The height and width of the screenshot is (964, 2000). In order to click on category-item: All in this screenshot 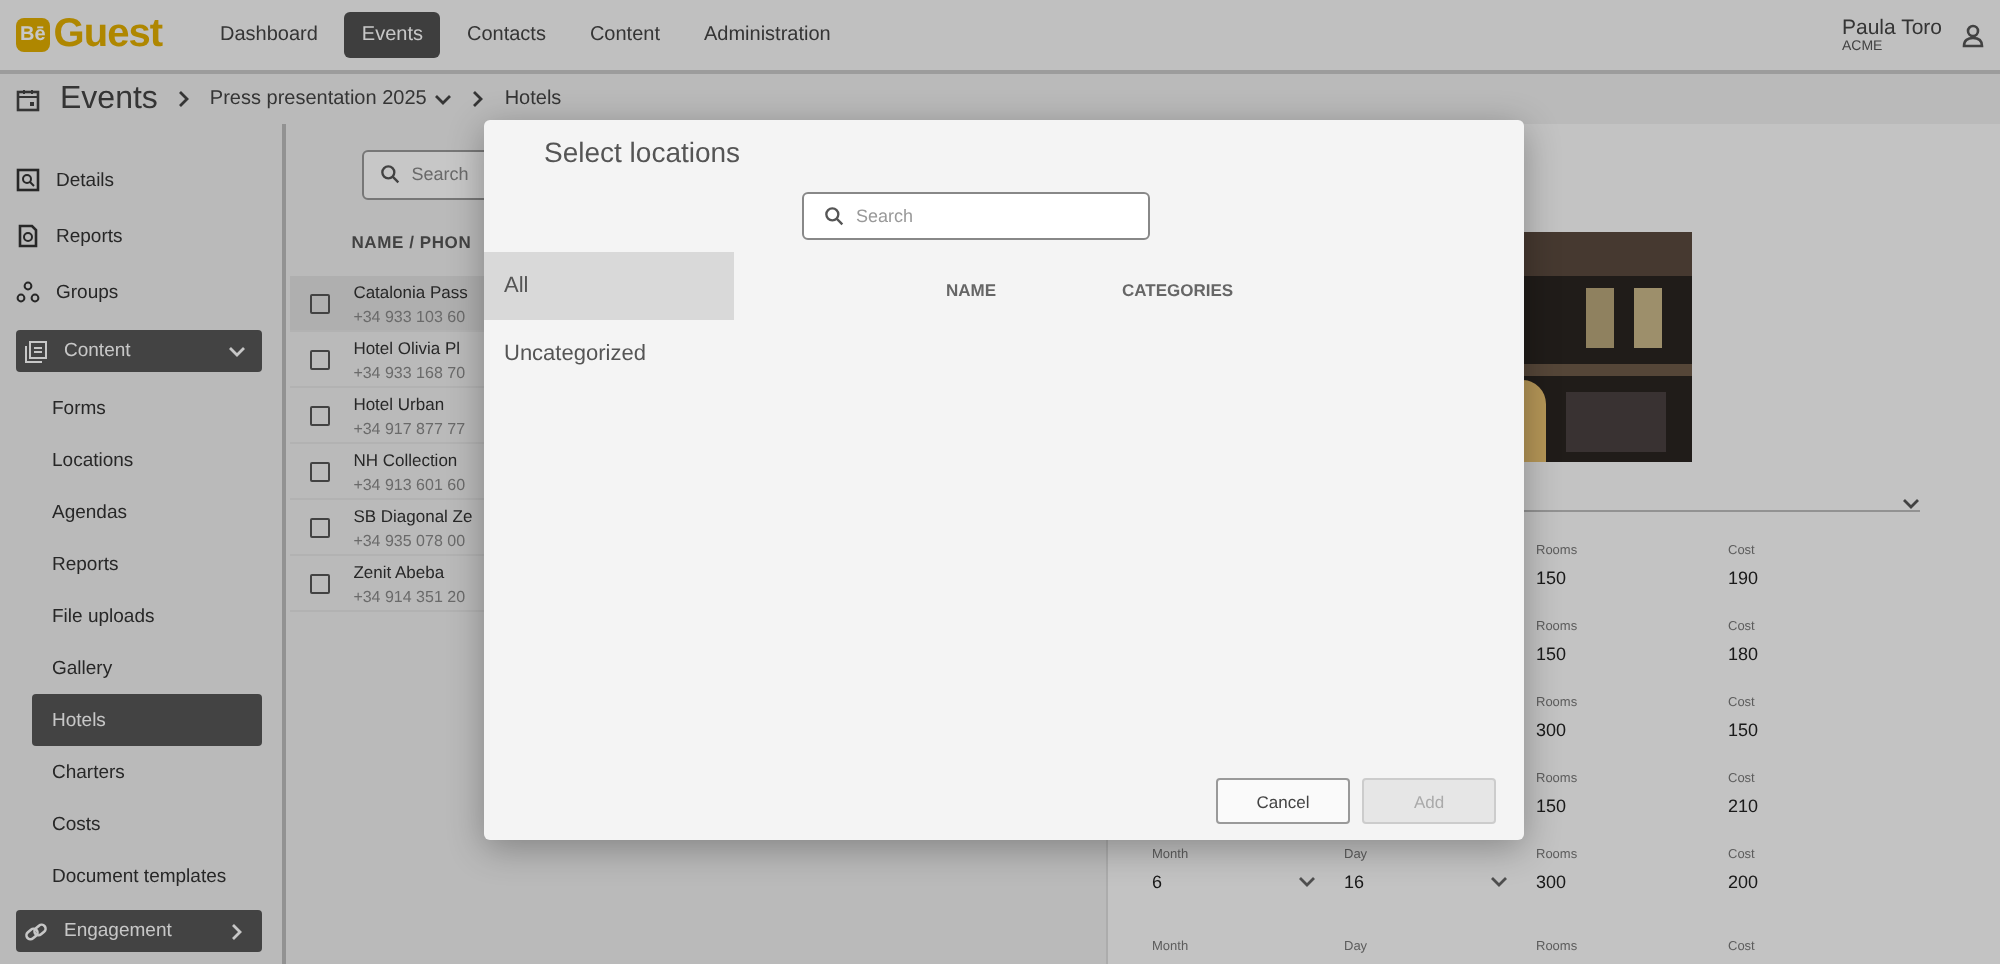, I will do `click(609, 286)`.